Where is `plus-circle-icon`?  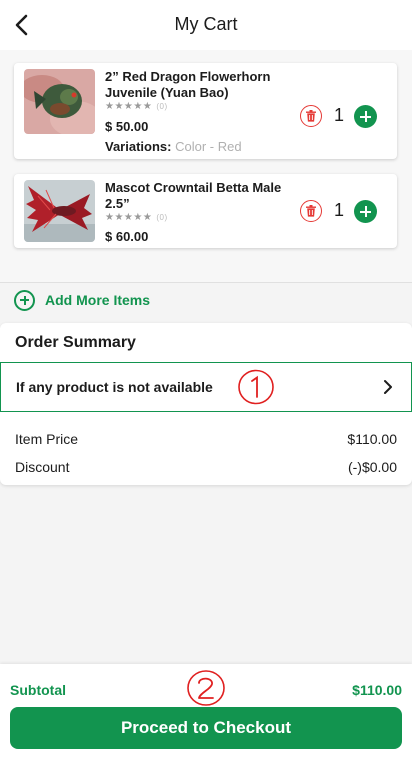
plus-circle-icon is located at coordinates (24, 300).